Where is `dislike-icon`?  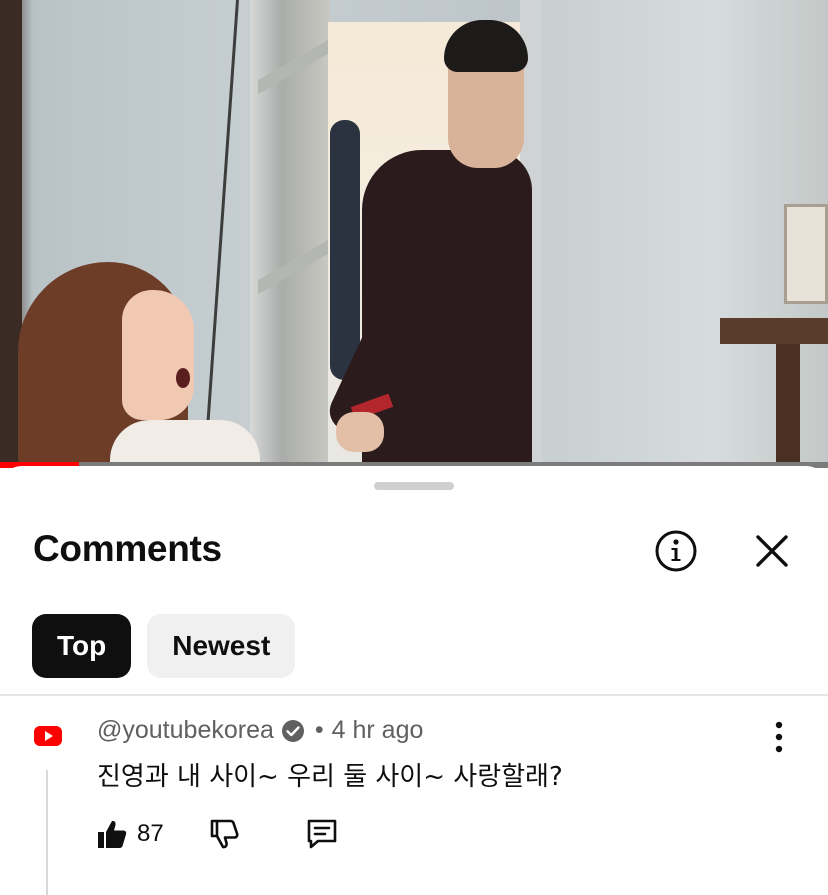
dislike-icon is located at coordinates (225, 834).